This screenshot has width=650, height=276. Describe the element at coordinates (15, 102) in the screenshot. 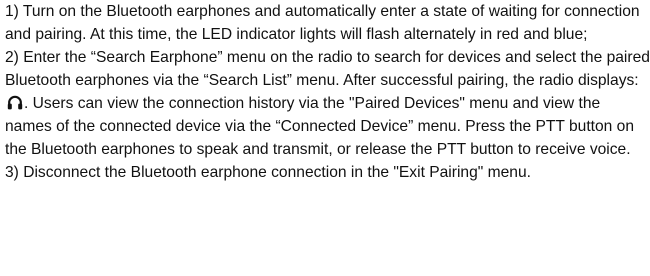

I see `headphone-icon` at that location.